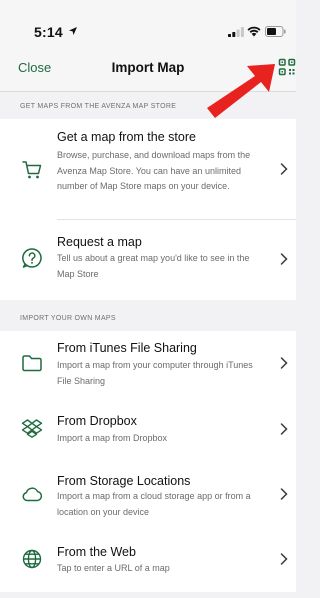 Image resolution: width=320 pixels, height=598 pixels. Describe the element at coordinates (73, 31) in the screenshot. I see `location-arrow-icon` at that location.